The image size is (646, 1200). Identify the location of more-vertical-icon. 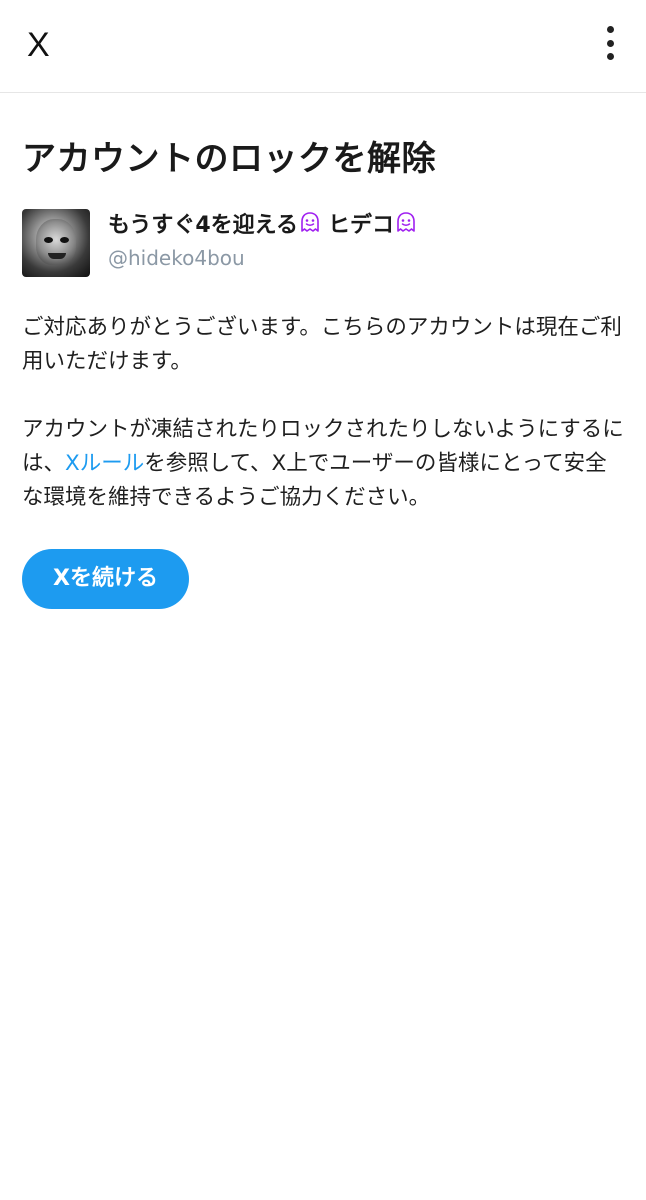
(610, 45).